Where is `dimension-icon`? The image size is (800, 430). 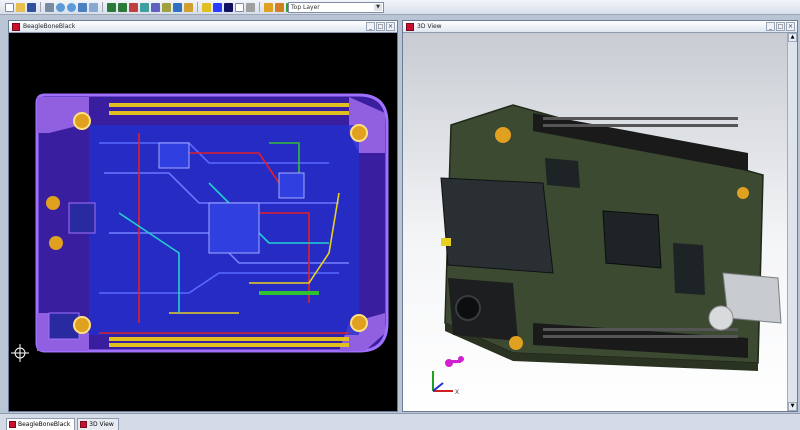 dimension-icon is located at coordinates (250, 7).